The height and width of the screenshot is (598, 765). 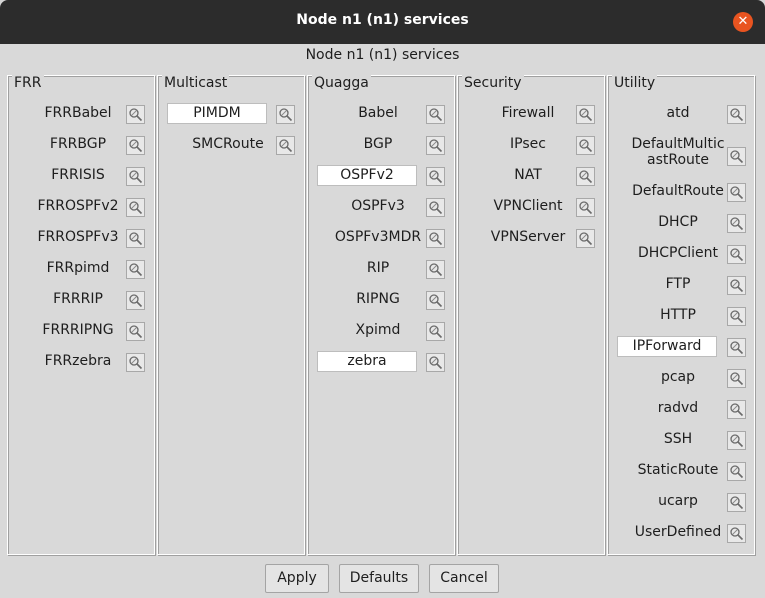 What do you see at coordinates (78, 175) in the screenshot?
I see `service-toggle-frrisis: FRRISIS` at bounding box center [78, 175].